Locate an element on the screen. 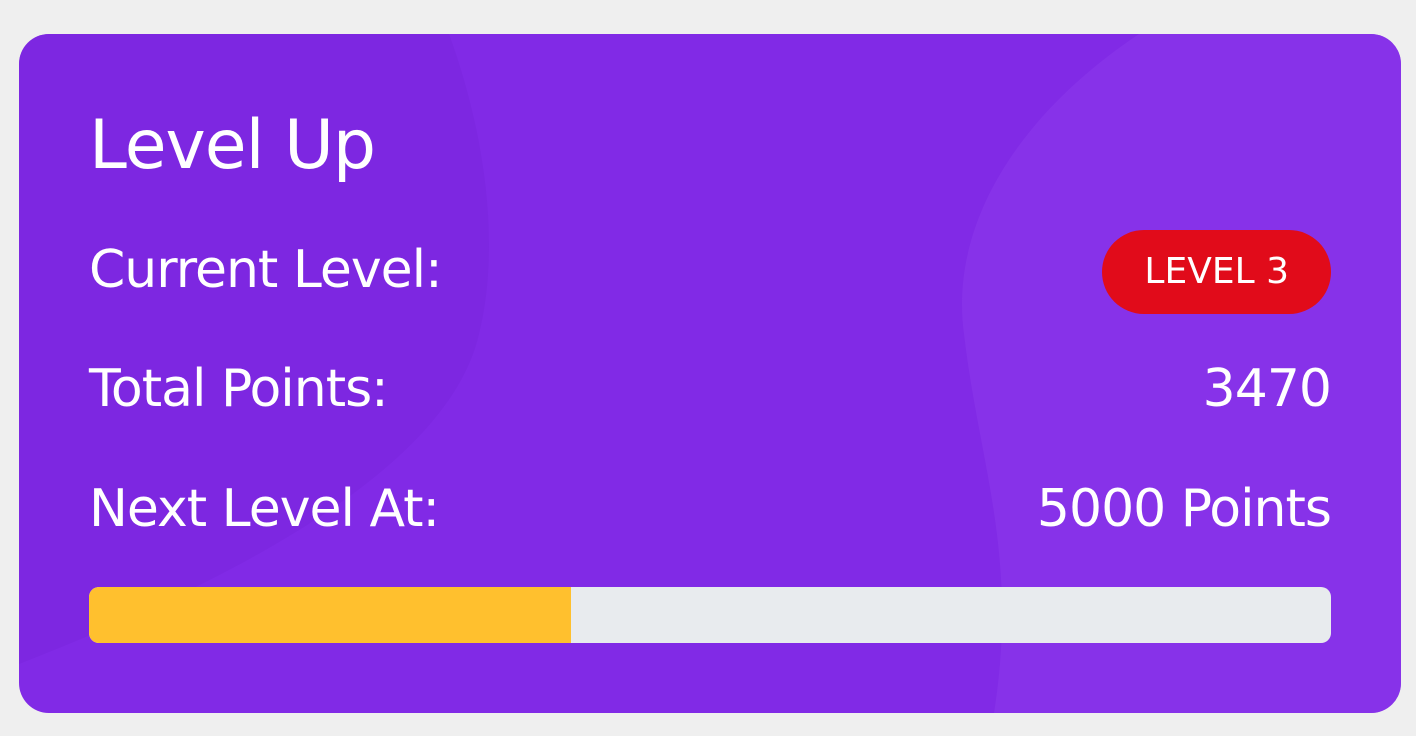 This screenshot has height=736, width=1416. next-level-label: Next Level At: is located at coordinates (264, 509).